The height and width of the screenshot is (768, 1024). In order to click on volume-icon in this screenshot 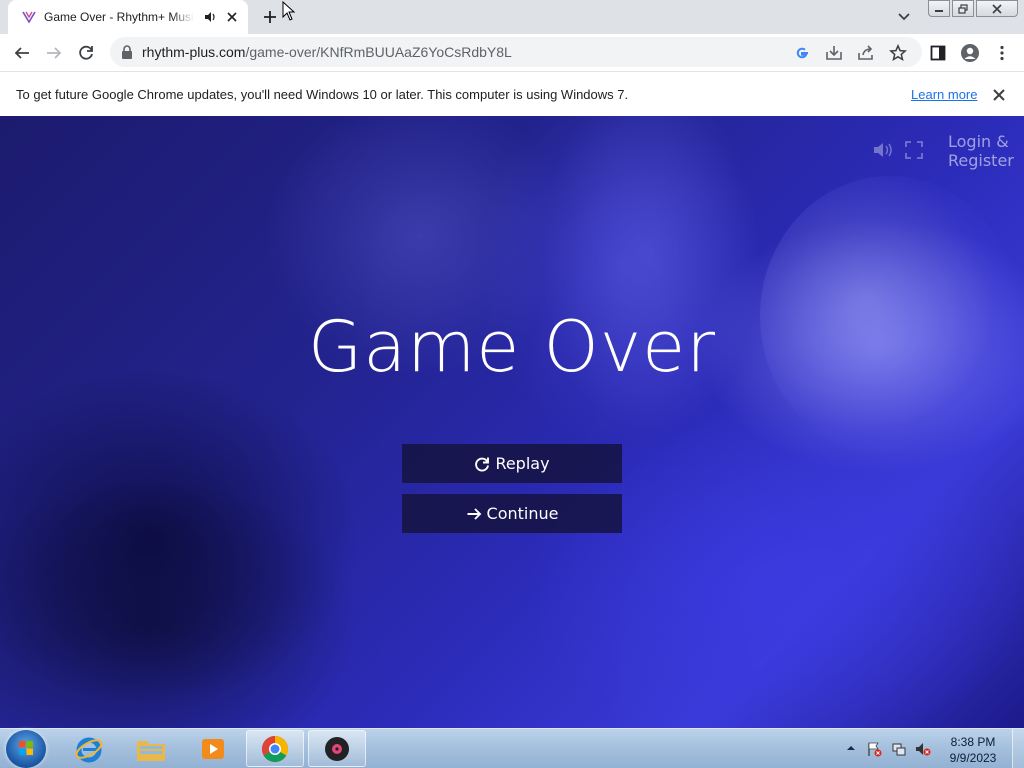, I will do `click(884, 150)`.